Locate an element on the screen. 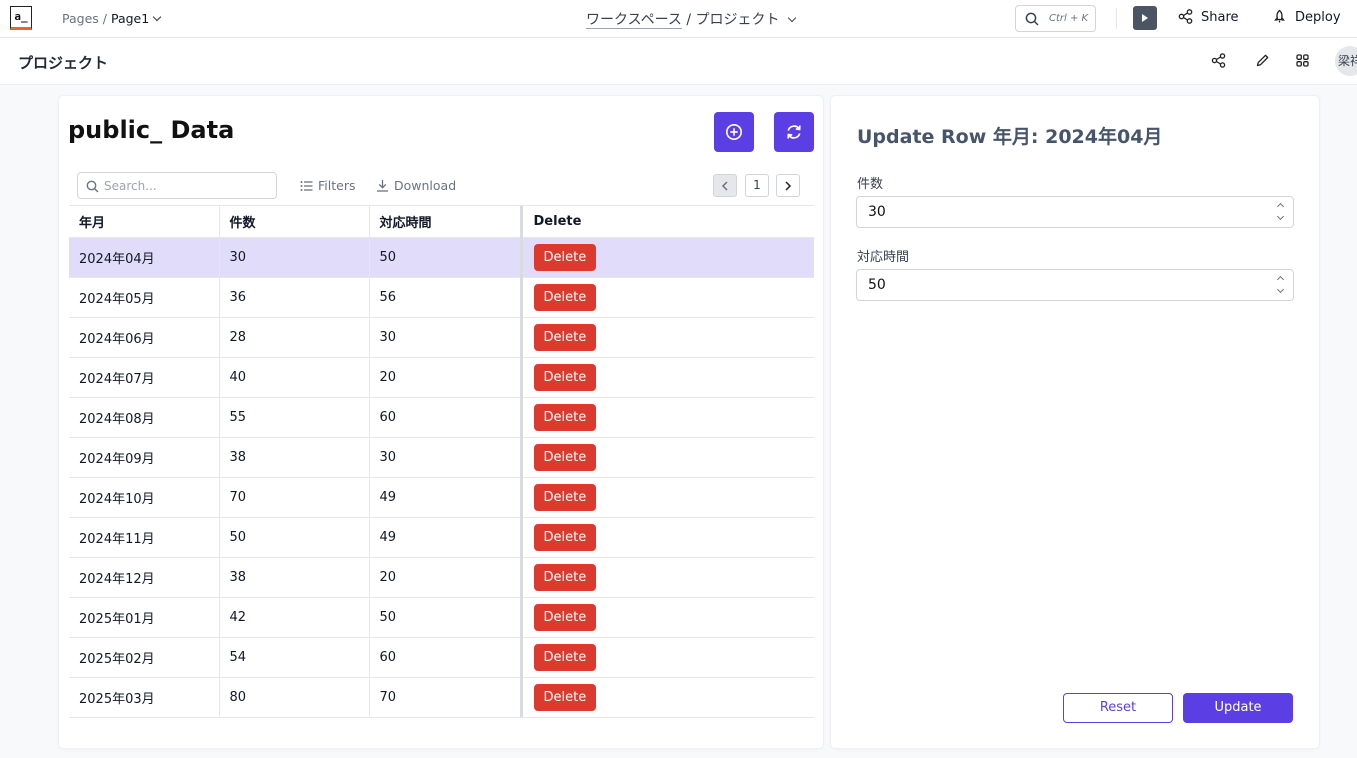  column-header-delete: Delete is located at coordinates (667, 222).